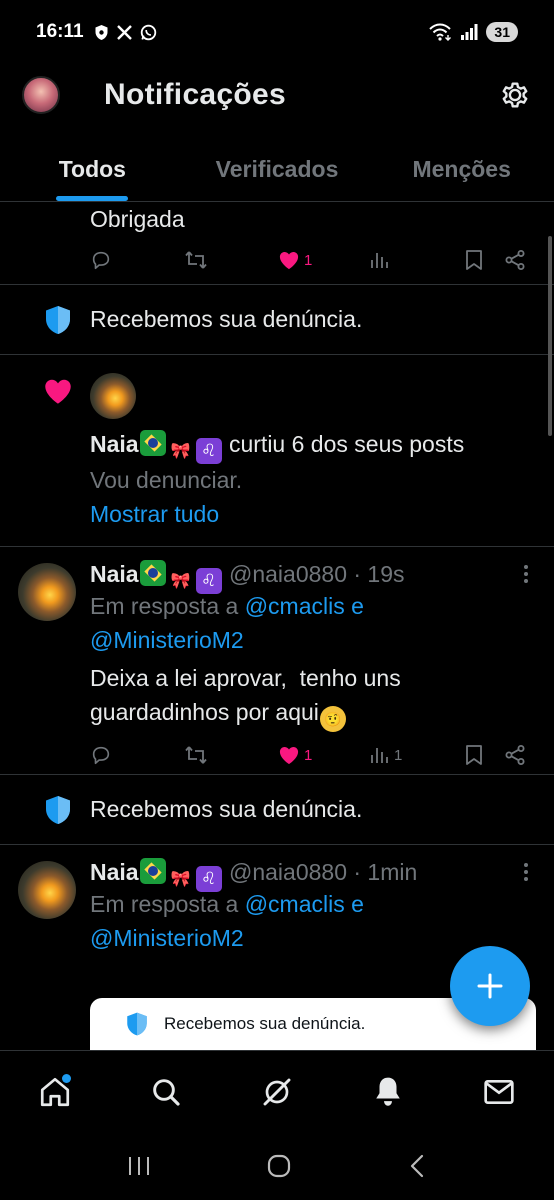 The image size is (554, 1200). Describe the element at coordinates (154, 514) in the screenshot. I see `show-all-link: Mostrar tudo` at that location.